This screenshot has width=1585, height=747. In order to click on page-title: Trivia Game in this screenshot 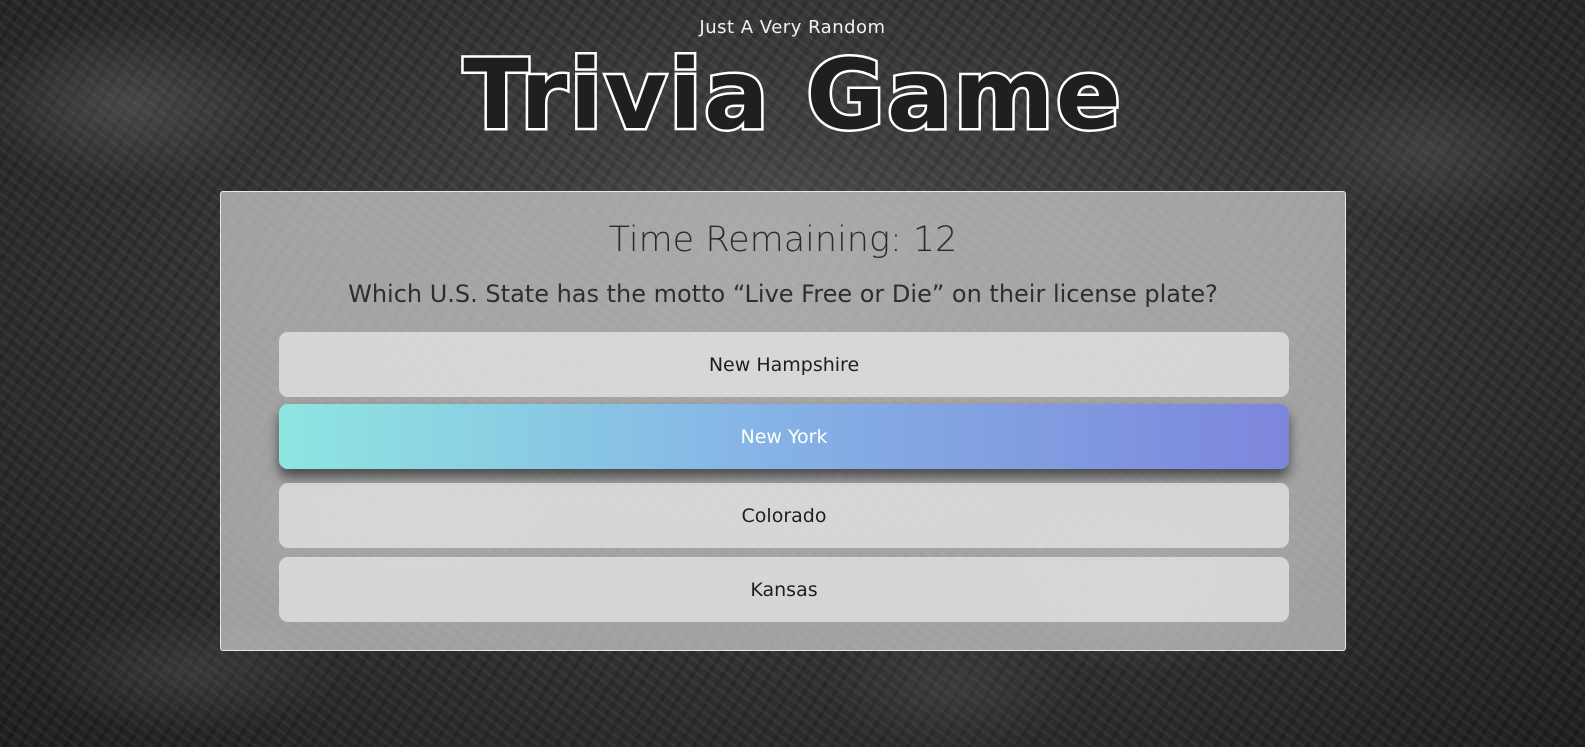, I will do `click(793, 90)`.